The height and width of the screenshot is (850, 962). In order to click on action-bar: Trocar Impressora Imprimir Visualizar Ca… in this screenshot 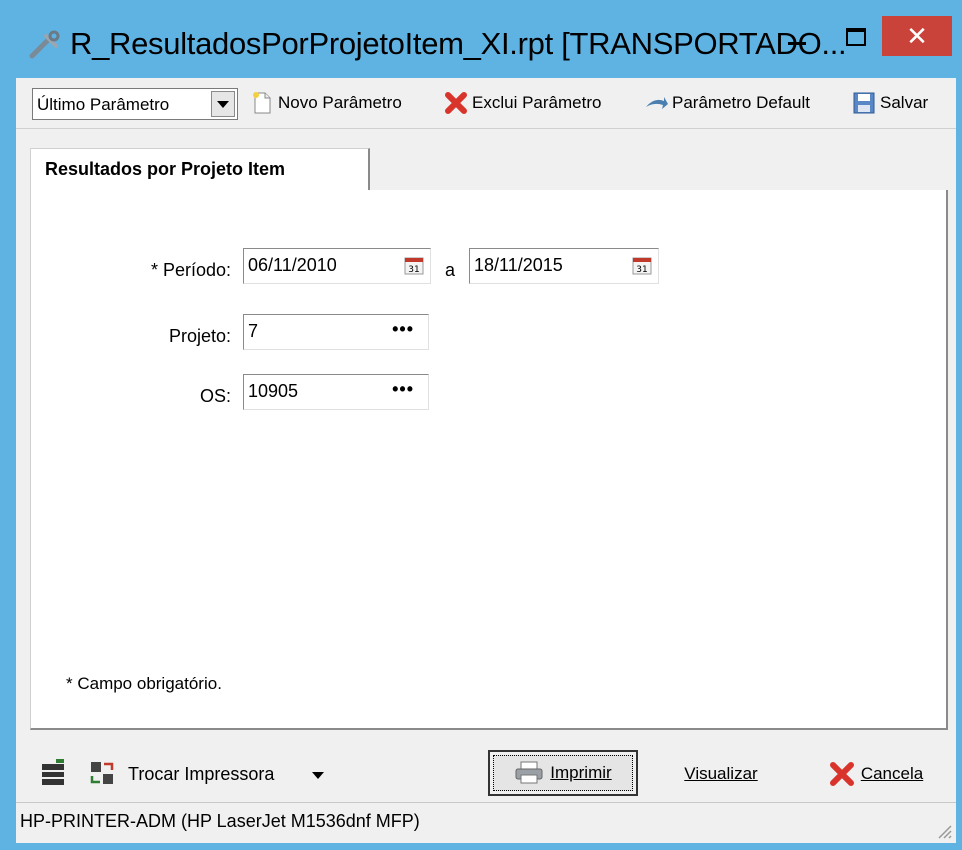, I will do `click(486, 771)`.